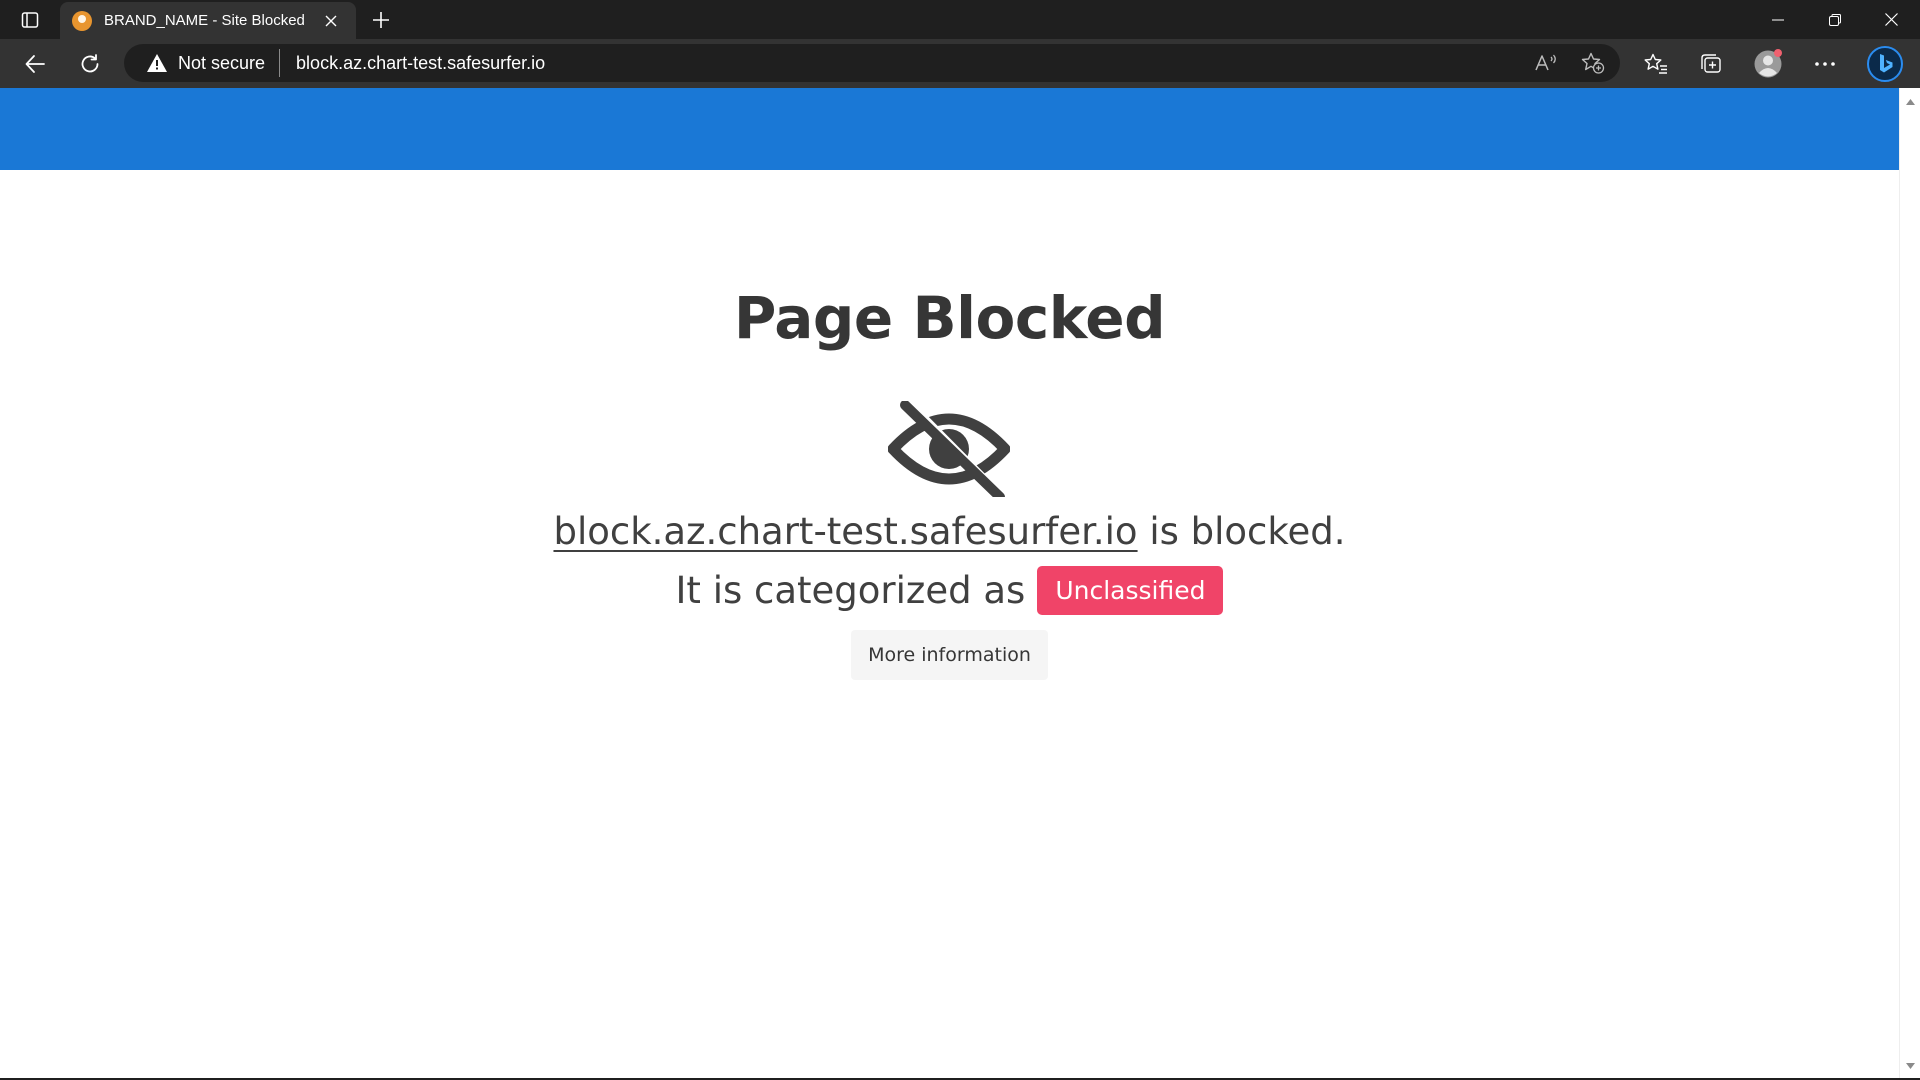 The width and height of the screenshot is (1920, 1080). Describe the element at coordinates (204, 20) in the screenshot. I see `tab-title: BRAND_NAME - Site Blocked` at that location.